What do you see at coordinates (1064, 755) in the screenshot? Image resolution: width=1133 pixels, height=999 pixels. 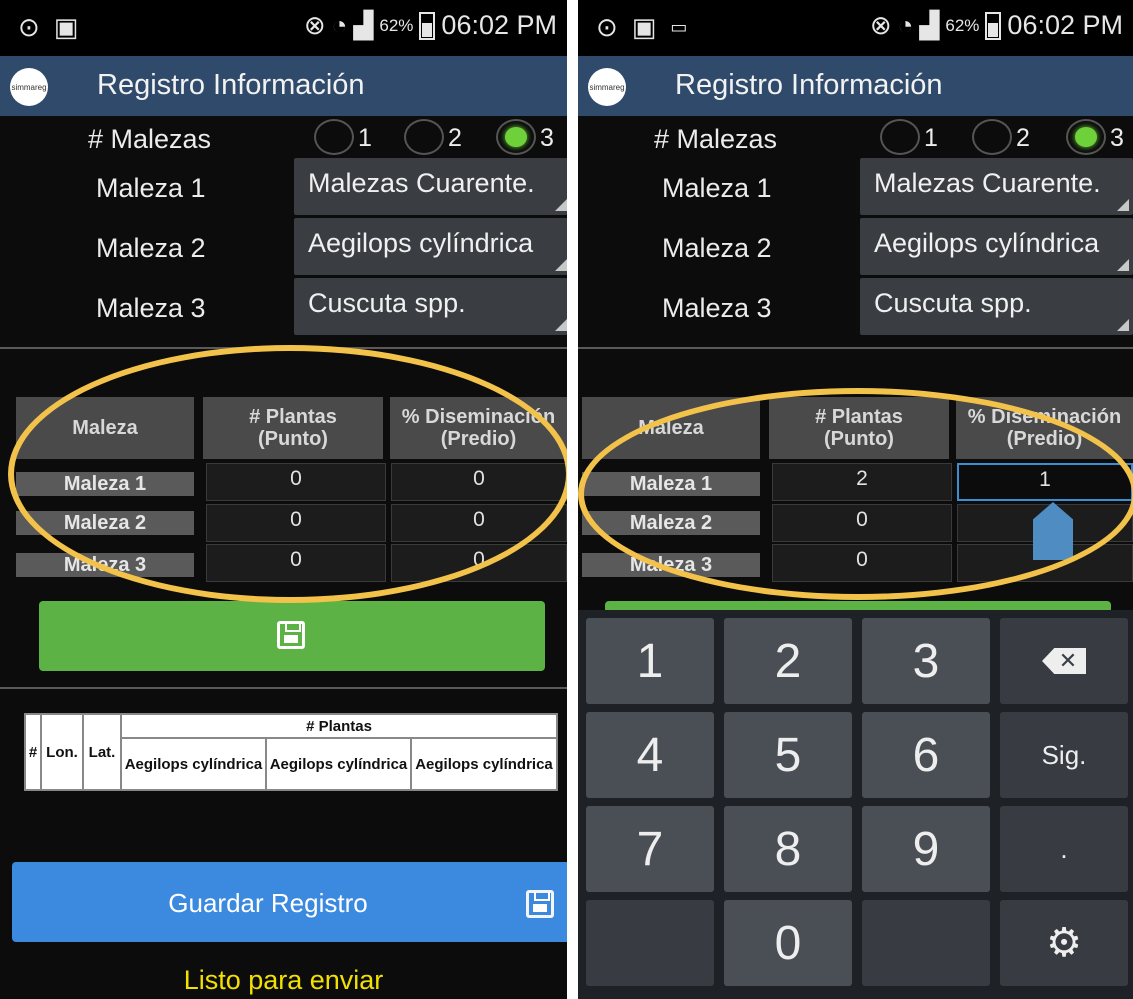 I see `next-key: Sig.` at bounding box center [1064, 755].